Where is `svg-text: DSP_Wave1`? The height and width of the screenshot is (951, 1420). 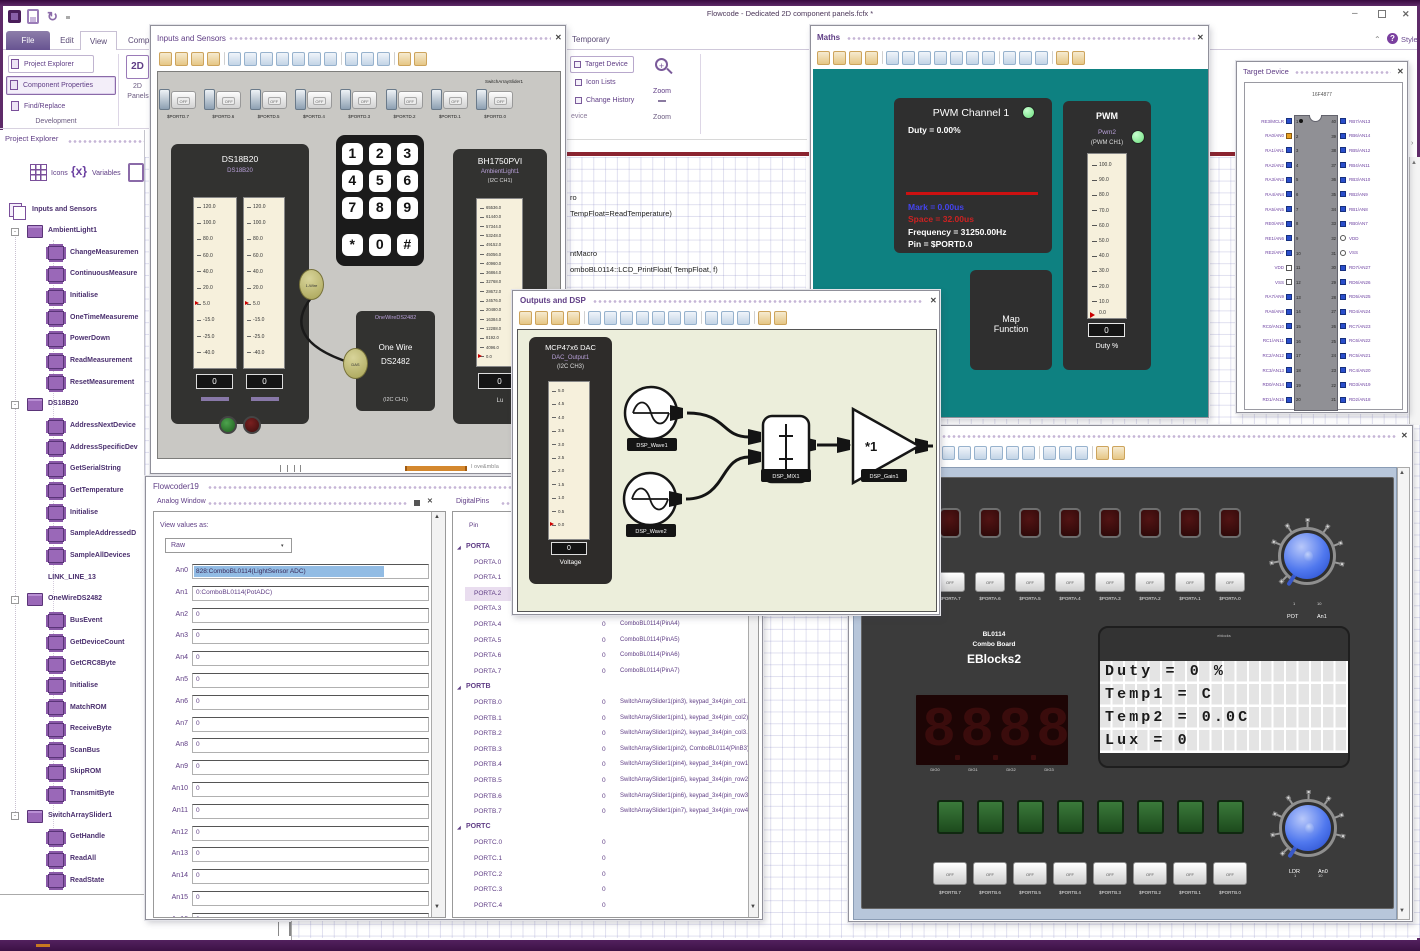 svg-text: DSP_Wave1 is located at coordinates (651, 446).